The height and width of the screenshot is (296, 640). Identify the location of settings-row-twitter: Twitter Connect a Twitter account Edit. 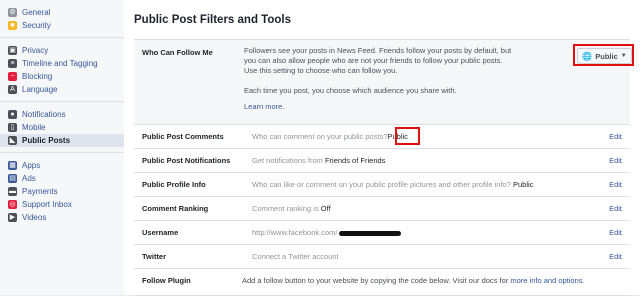
(382, 256).